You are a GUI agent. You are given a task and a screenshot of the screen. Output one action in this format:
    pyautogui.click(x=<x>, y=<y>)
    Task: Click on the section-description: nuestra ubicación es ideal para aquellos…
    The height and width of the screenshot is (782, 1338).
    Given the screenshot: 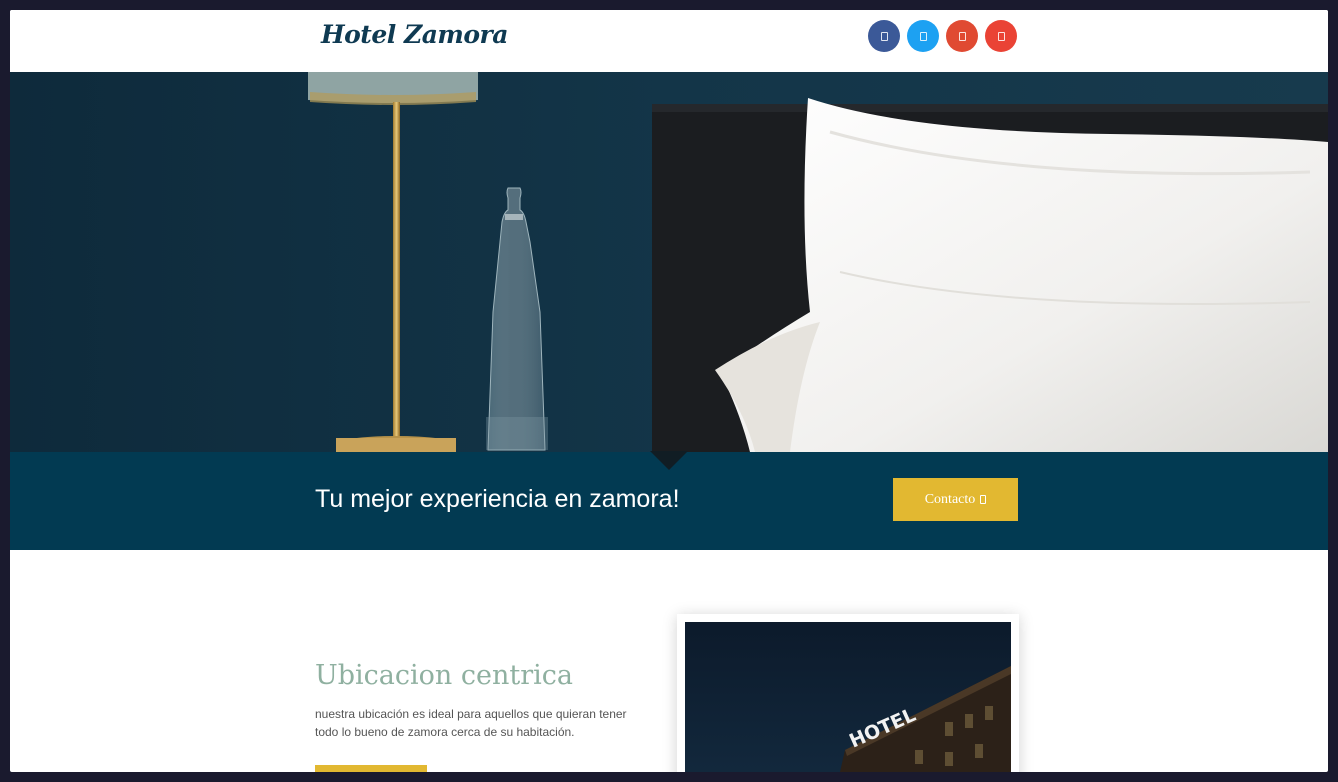 What is the action you would take?
    pyautogui.click(x=475, y=723)
    